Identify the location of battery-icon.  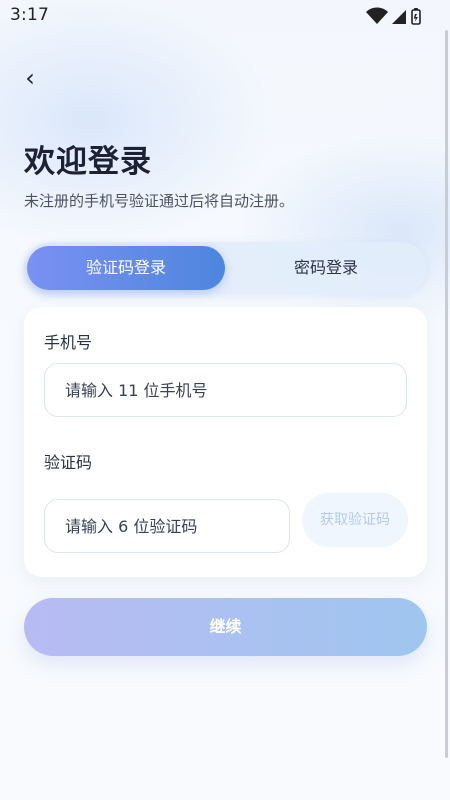
(416, 16).